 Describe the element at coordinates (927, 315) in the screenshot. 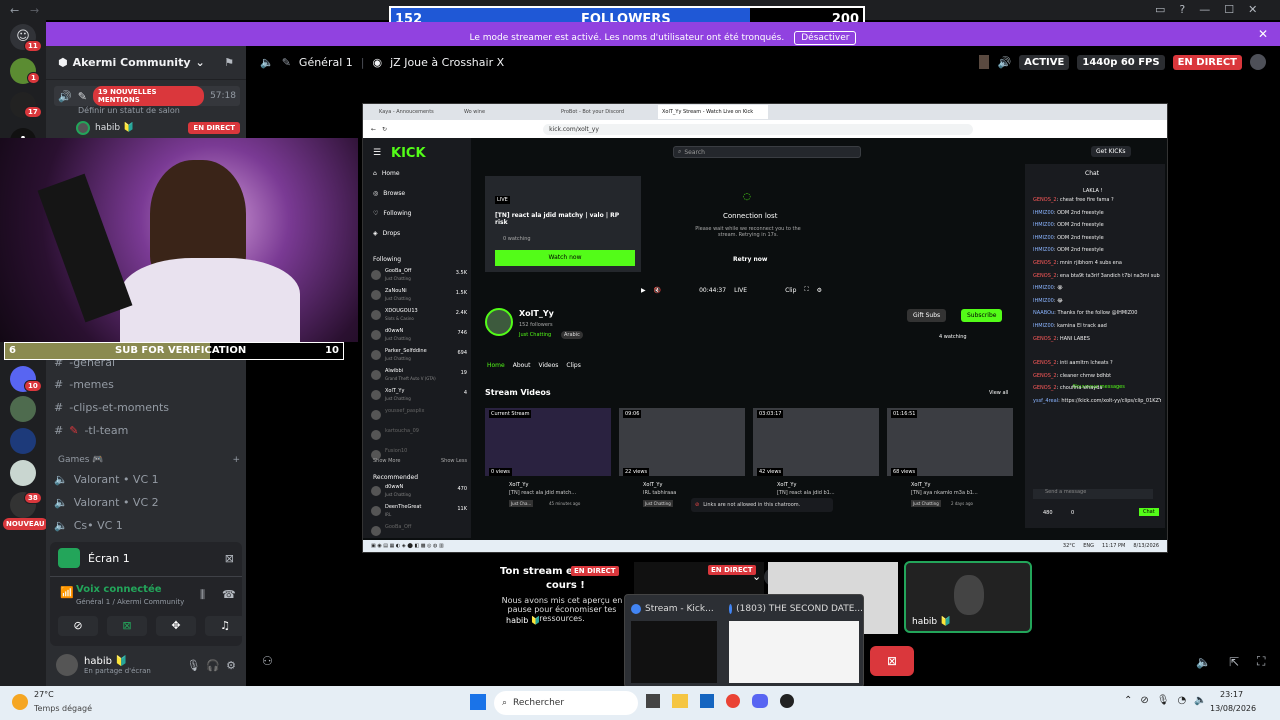

I see `gift-subs-button: Gift Subs` at that location.